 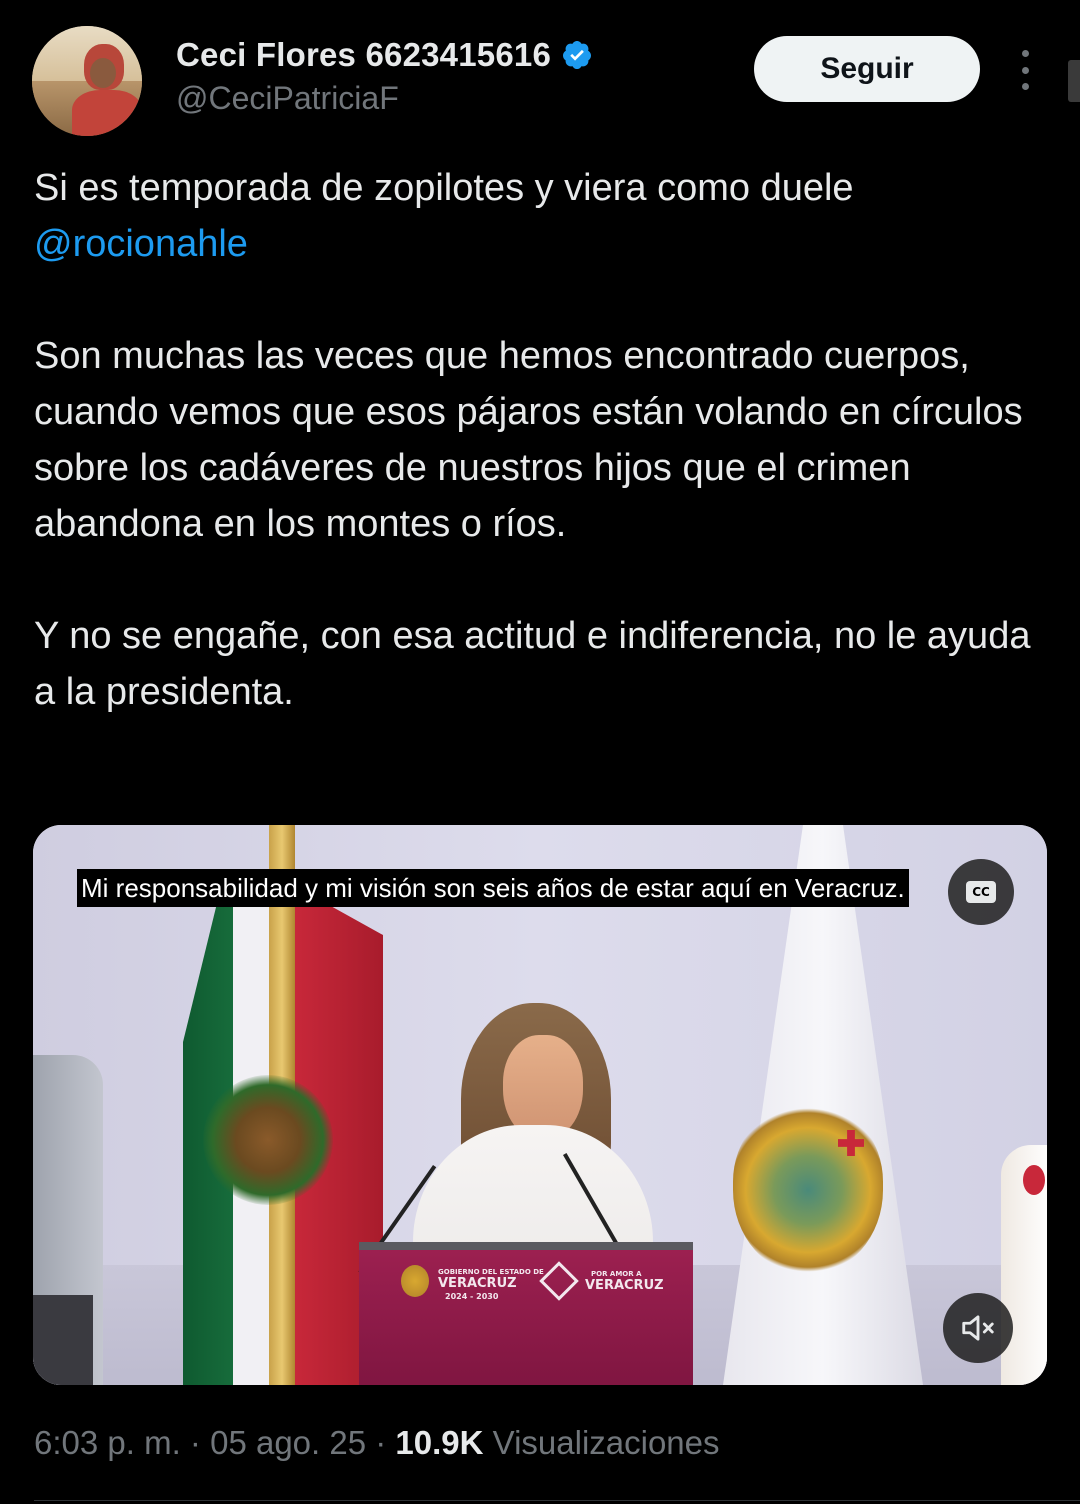 I want to click on divider, so click(x=557, y=1500).